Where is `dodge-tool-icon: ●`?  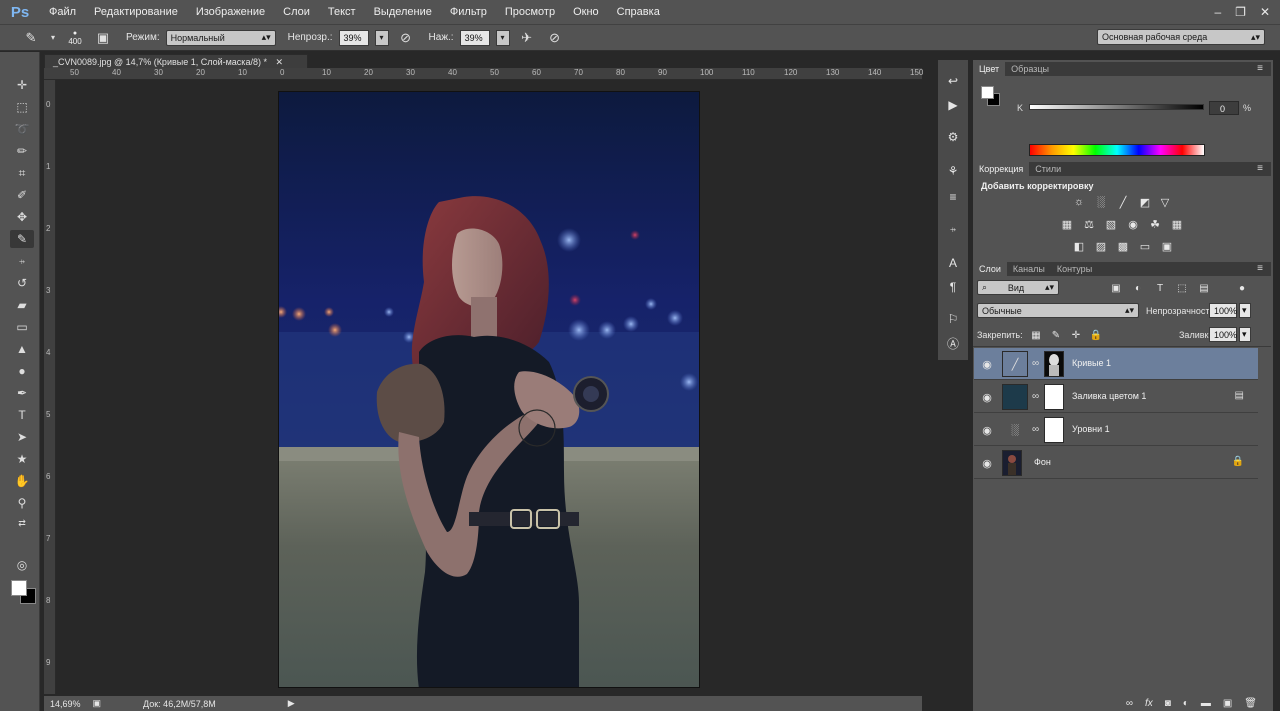
dodge-tool-icon: ● is located at coordinates (22, 371).